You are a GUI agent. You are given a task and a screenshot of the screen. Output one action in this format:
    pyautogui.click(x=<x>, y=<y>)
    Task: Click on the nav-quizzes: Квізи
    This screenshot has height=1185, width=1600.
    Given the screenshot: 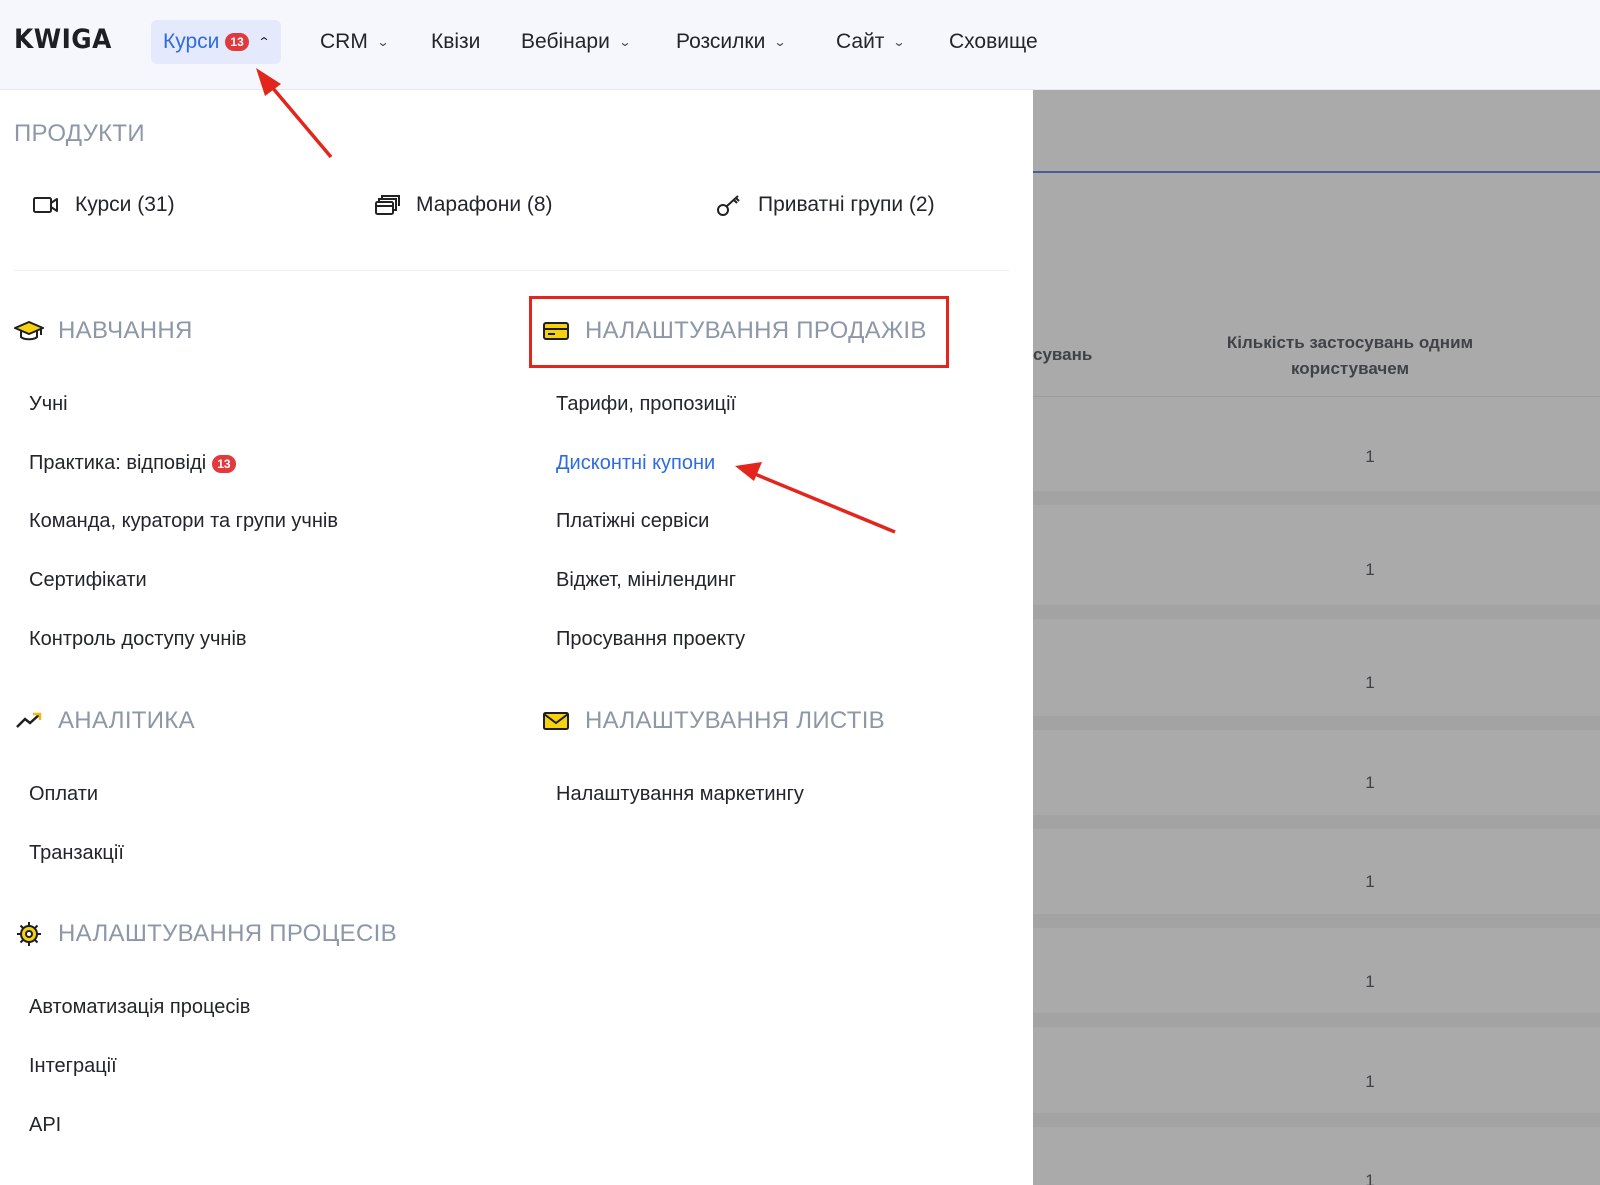 What is the action you would take?
    pyautogui.click(x=455, y=42)
    